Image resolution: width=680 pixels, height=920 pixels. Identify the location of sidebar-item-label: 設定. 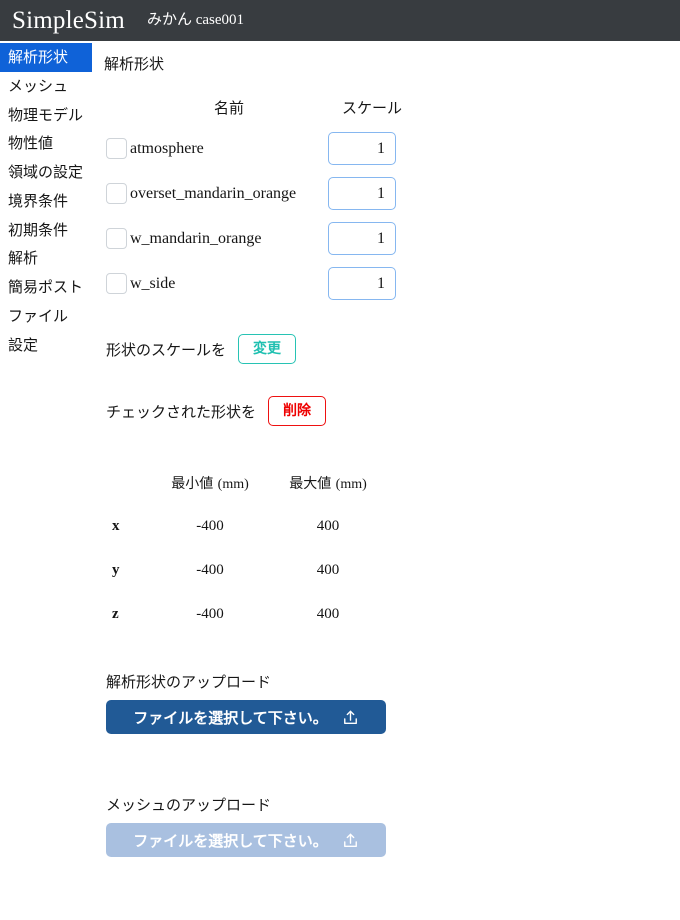
(23, 344).